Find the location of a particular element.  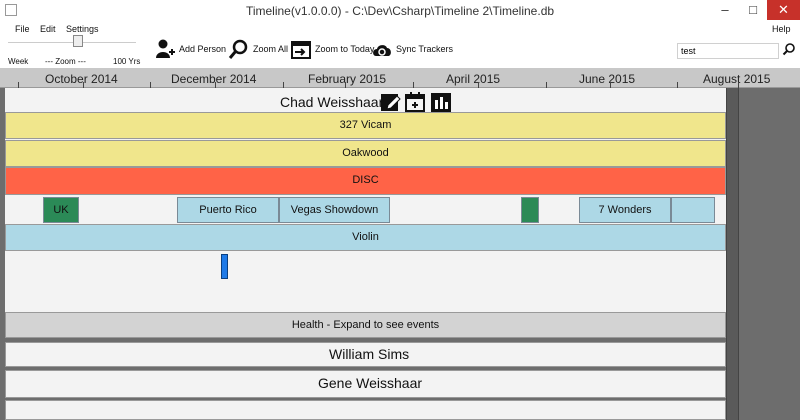

person-name: William Sims is located at coordinates (369, 354).